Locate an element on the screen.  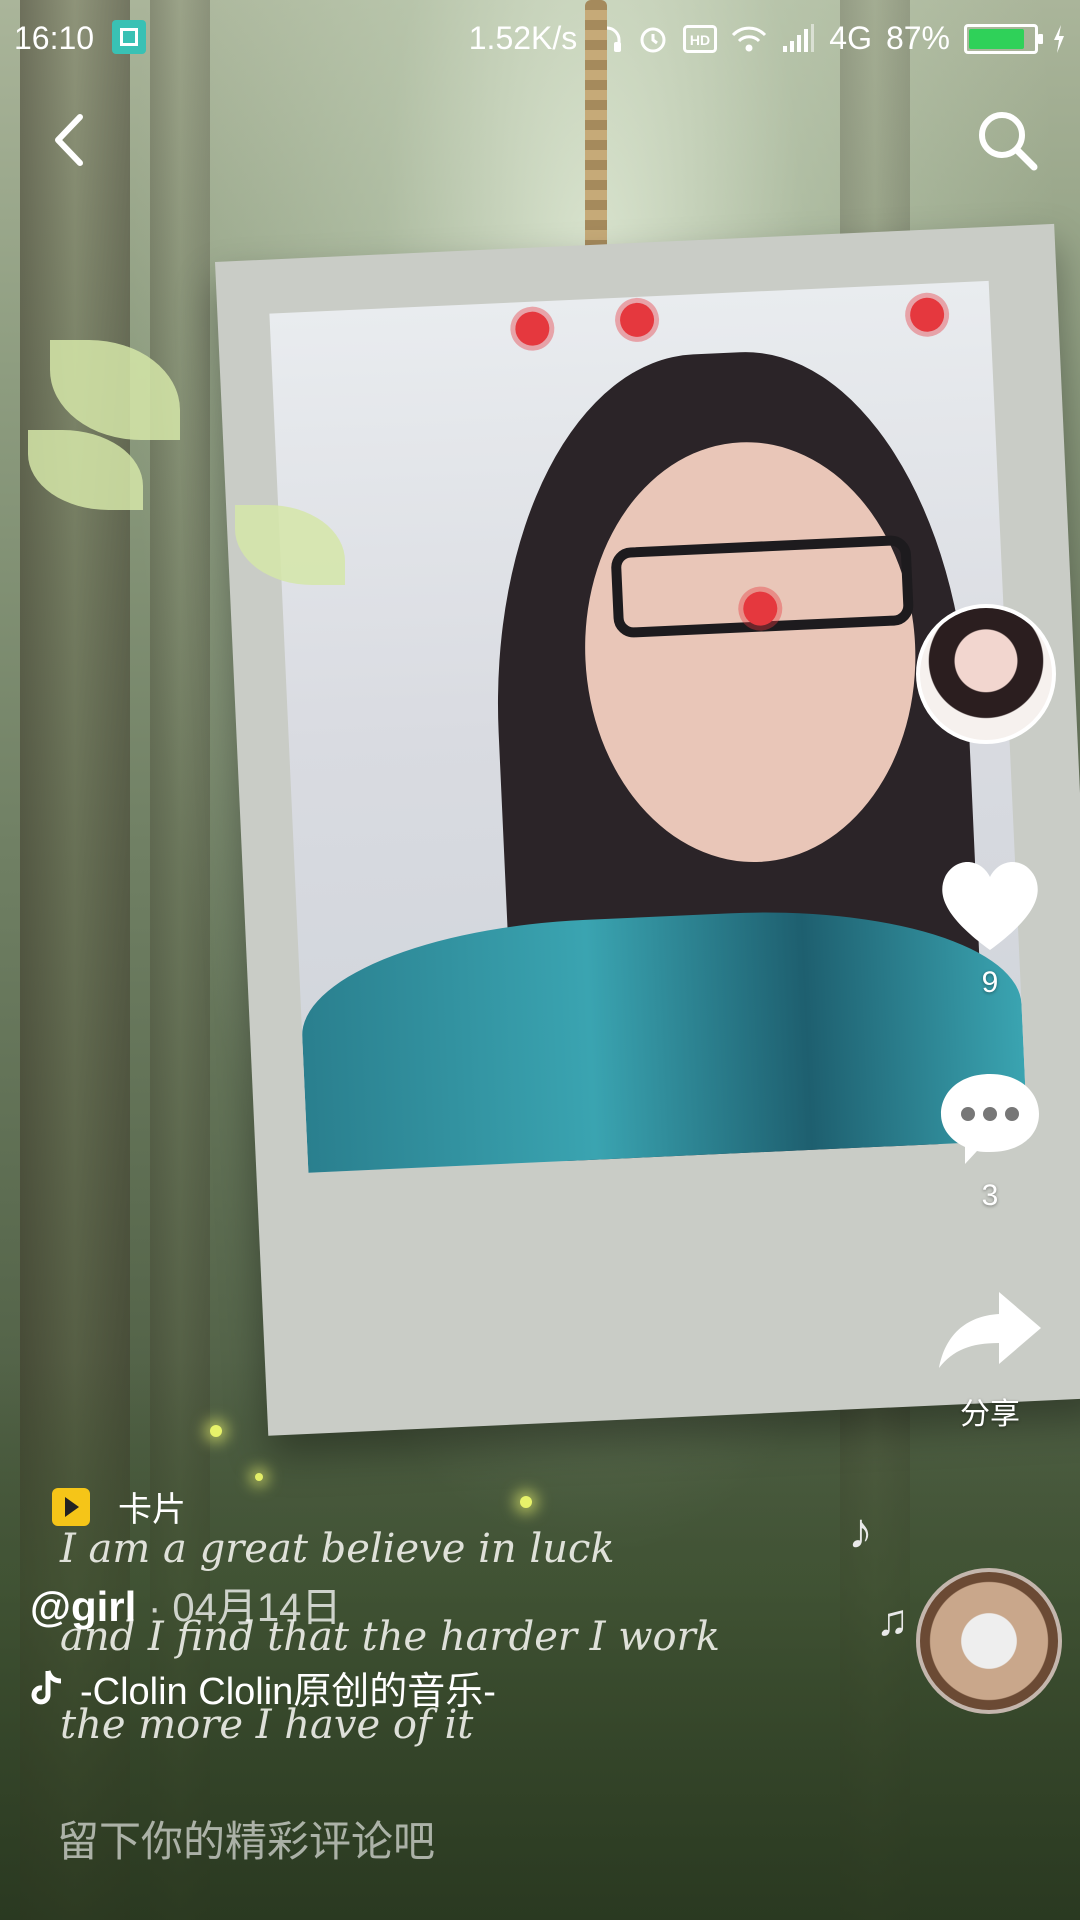
back-arrow-icon is located at coordinates (69, 140).